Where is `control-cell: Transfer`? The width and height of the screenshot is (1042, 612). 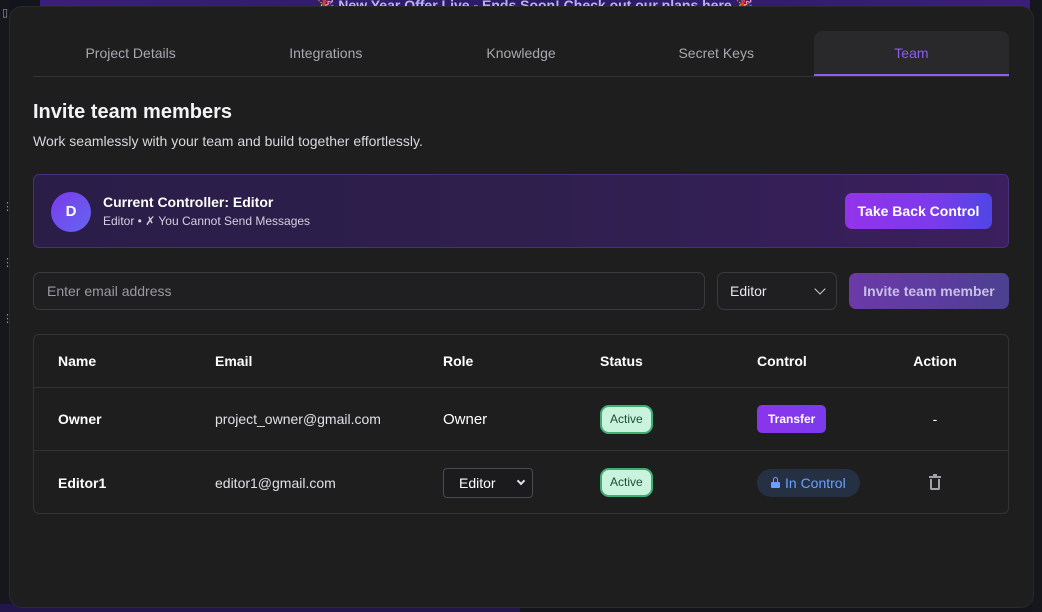 control-cell: Transfer is located at coordinates (792, 419).